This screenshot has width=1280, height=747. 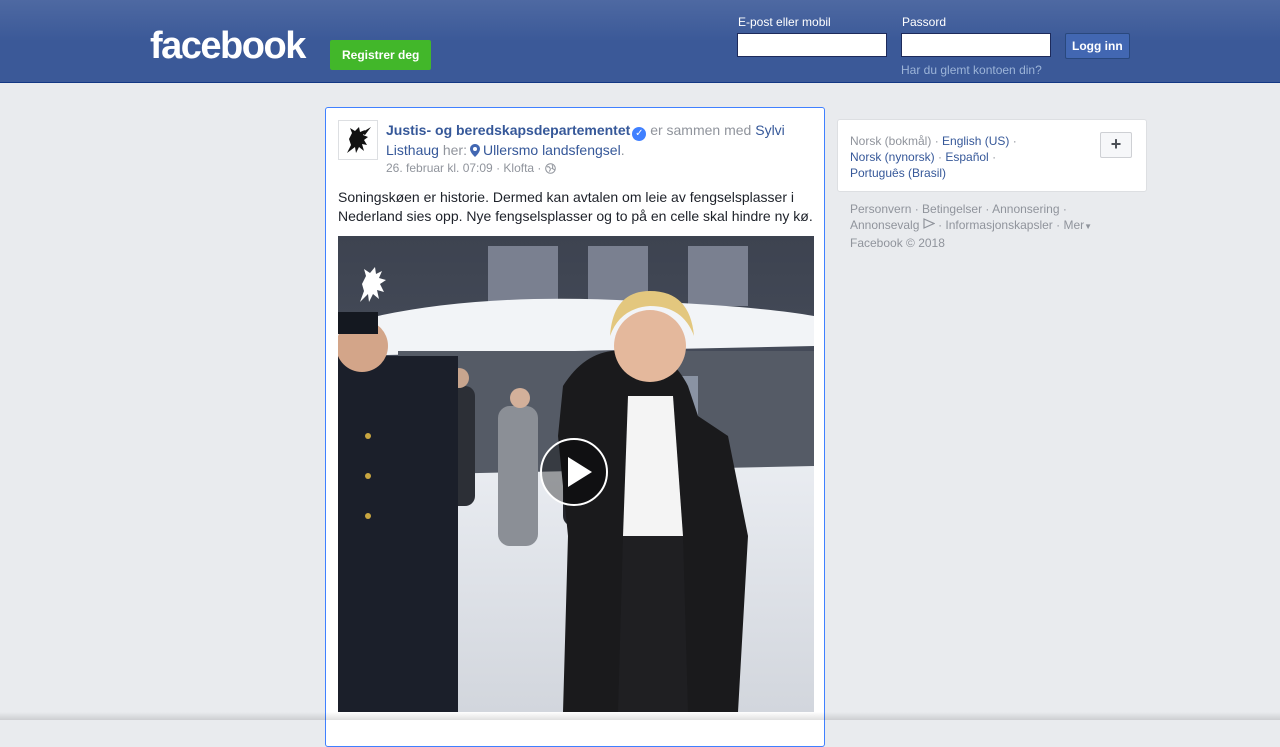 What do you see at coordinates (474, 150) in the screenshot?
I see `location-pin-icon` at bounding box center [474, 150].